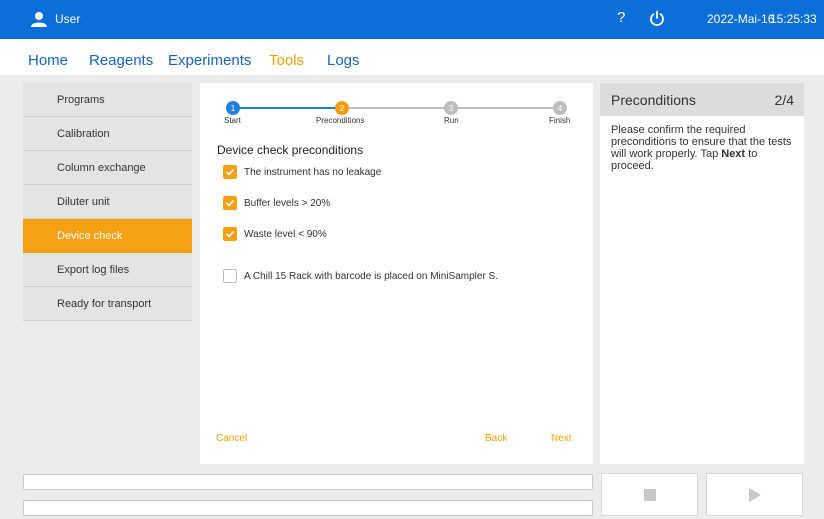 The width and height of the screenshot is (824, 519). I want to click on stop-button, so click(649, 494).